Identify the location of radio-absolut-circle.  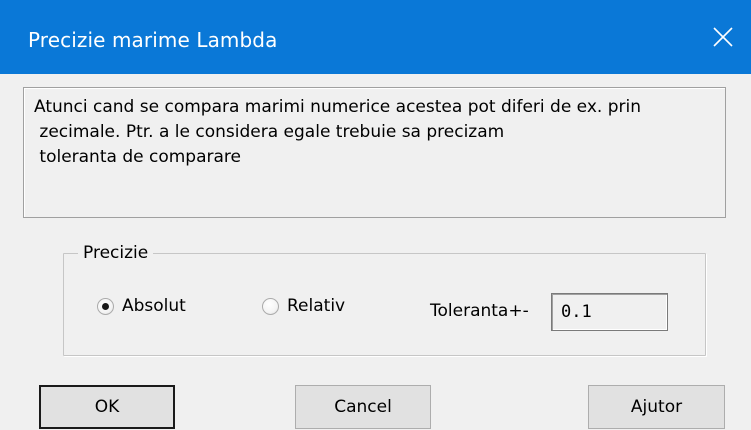
(105, 306).